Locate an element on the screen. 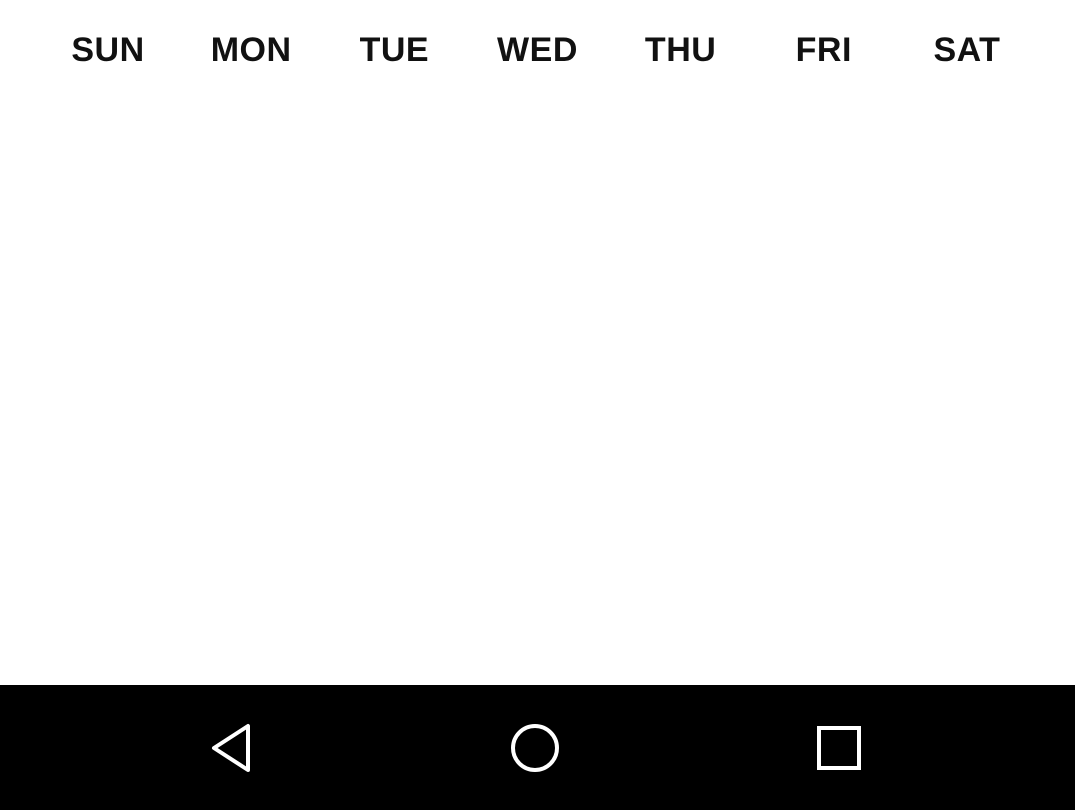 This screenshot has width=1075, height=810. weekday-sun: SUN is located at coordinates (108, 49).